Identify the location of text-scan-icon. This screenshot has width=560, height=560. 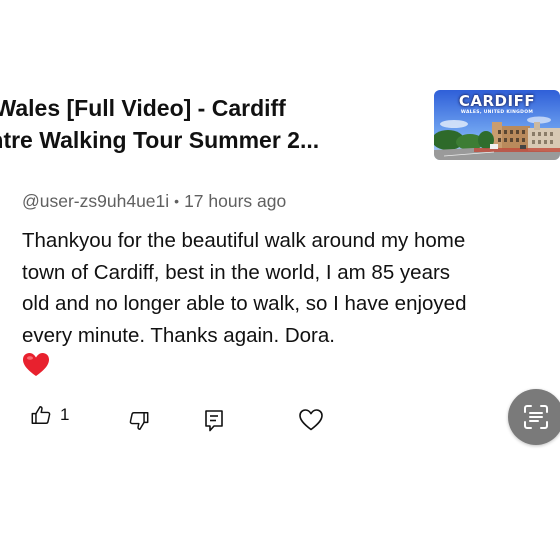
(536, 417).